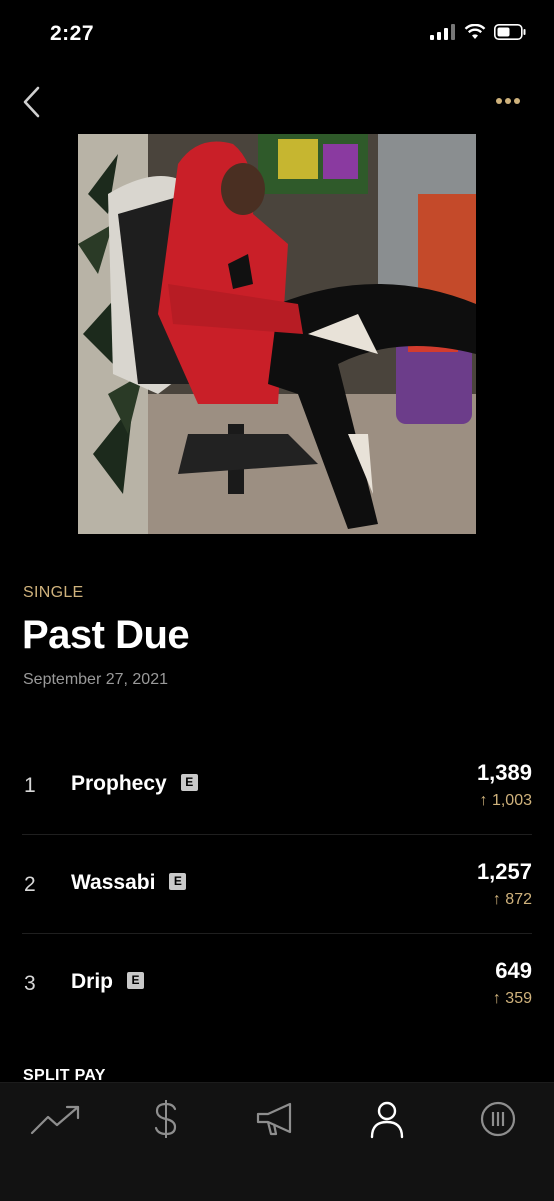 The width and height of the screenshot is (554, 1201). I want to click on status-icons, so click(478, 32).